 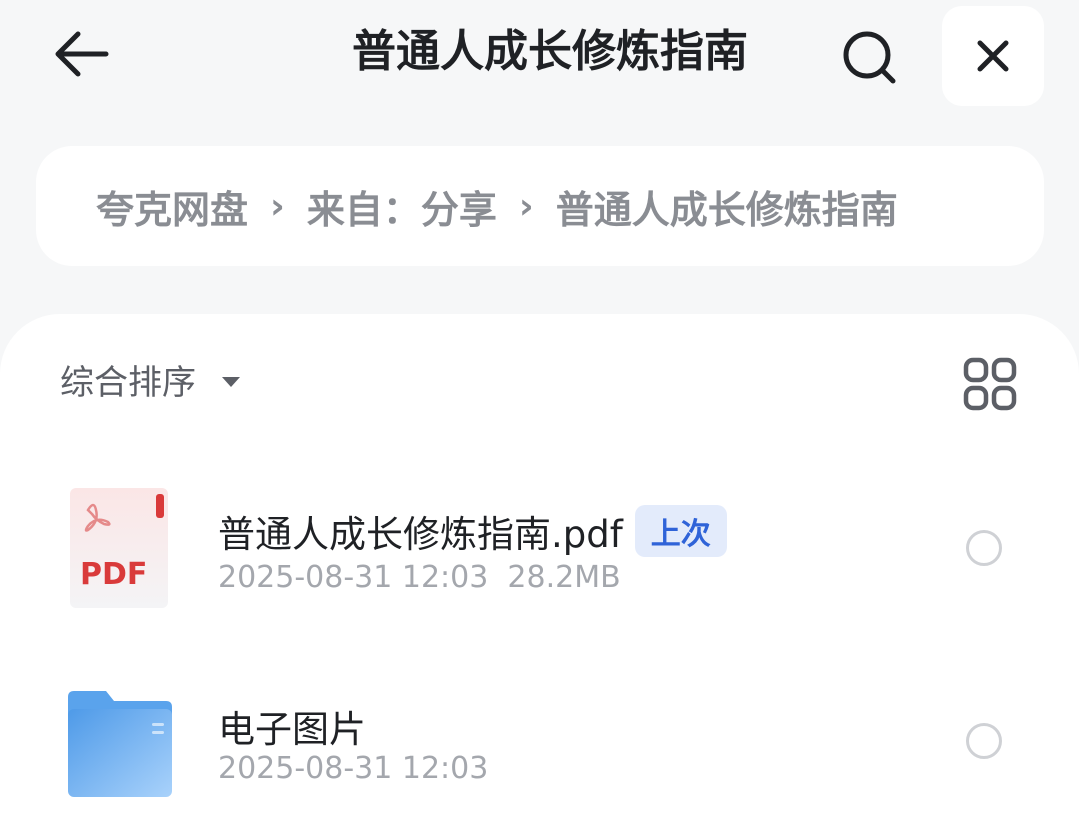 I want to click on file-name: 普通人成长修炼指南.pdf 上次, so click(x=472, y=531).